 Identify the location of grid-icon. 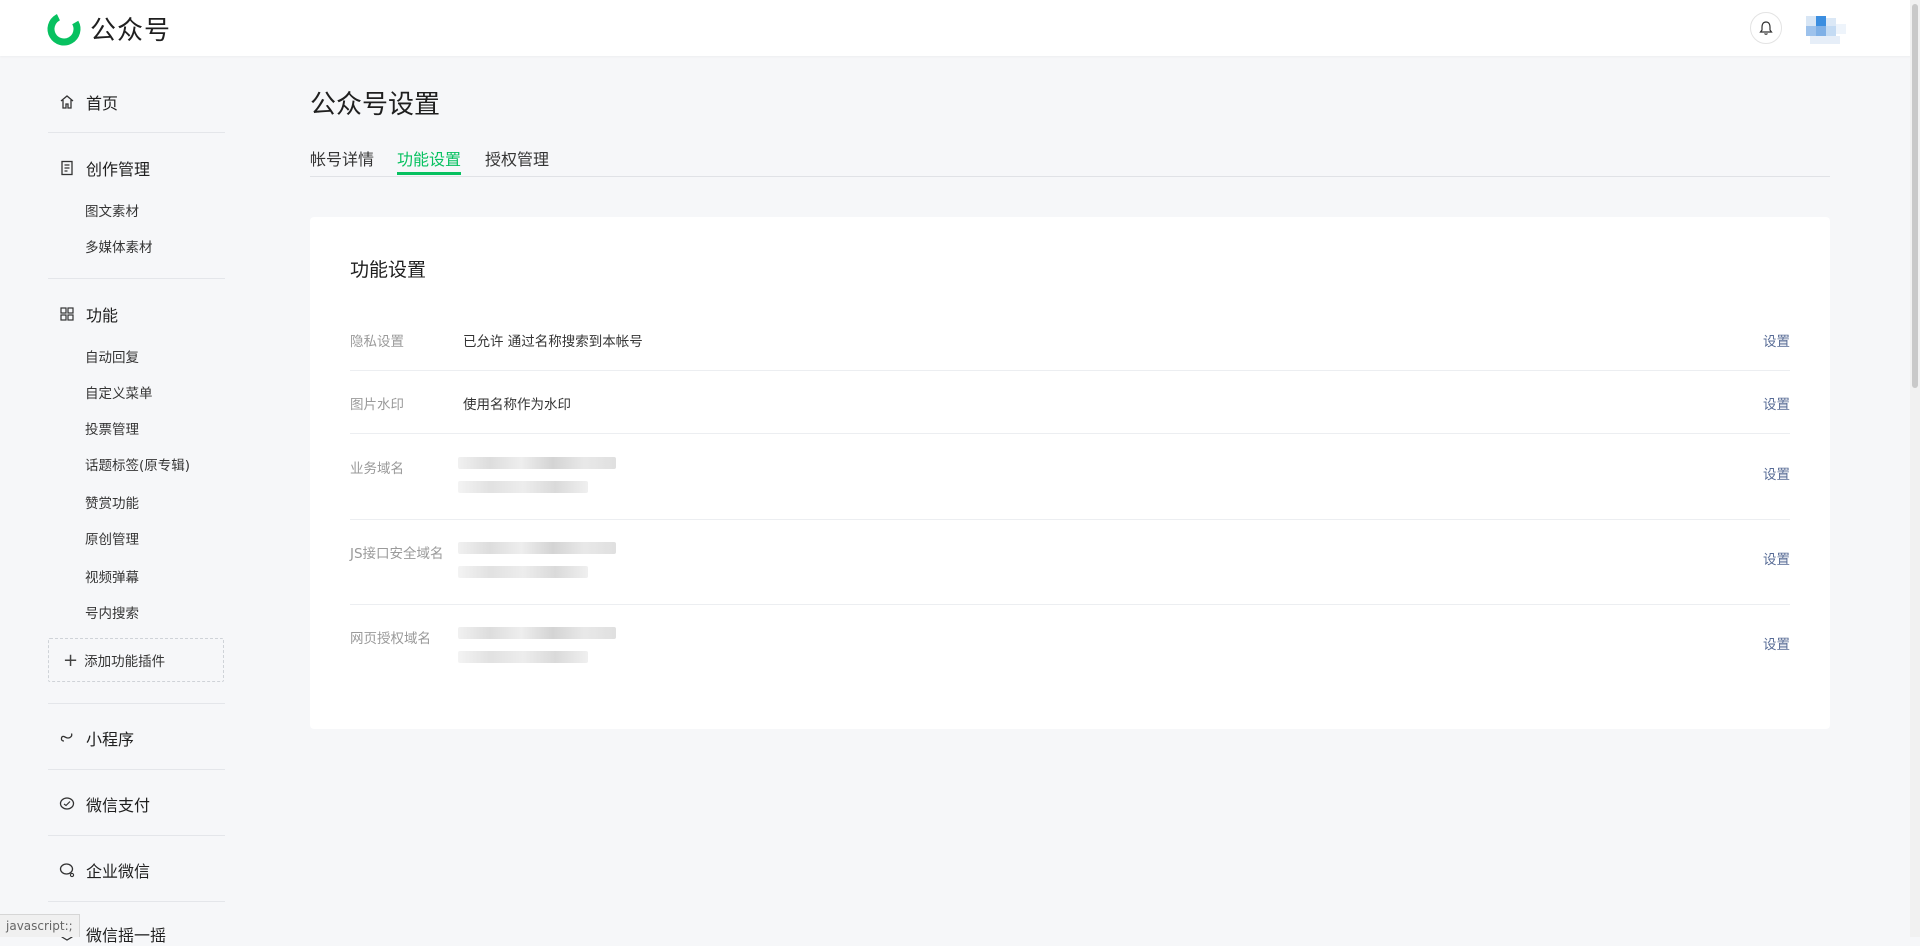
(67, 314).